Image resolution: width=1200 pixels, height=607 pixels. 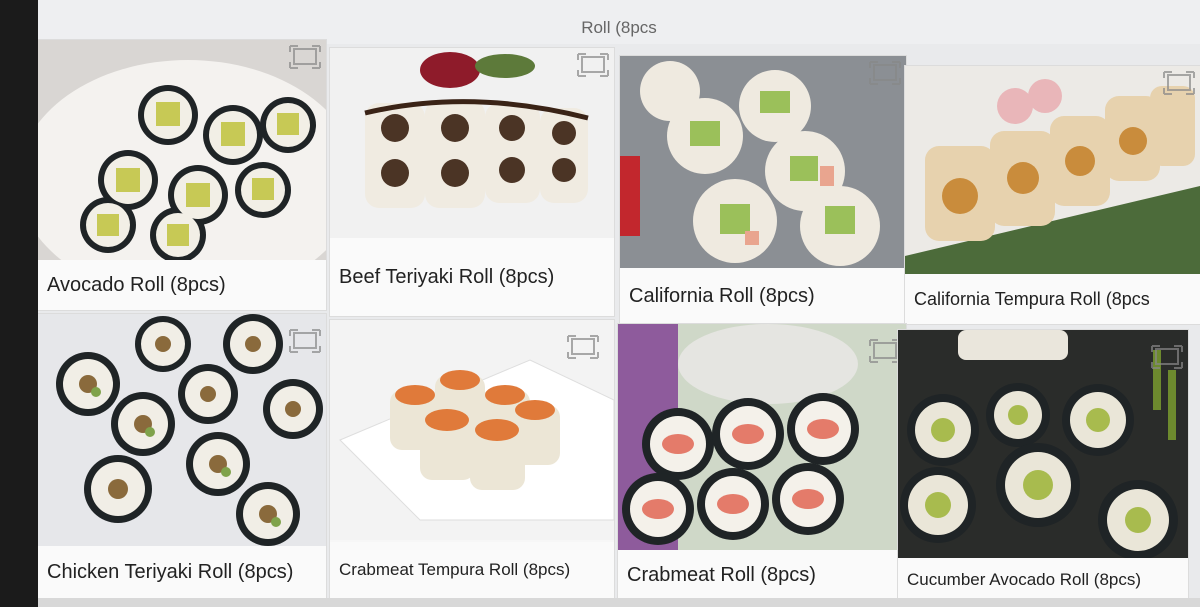 I want to click on item-name: Chicken Teriyaki Roll (8pcs), so click(x=182, y=572).